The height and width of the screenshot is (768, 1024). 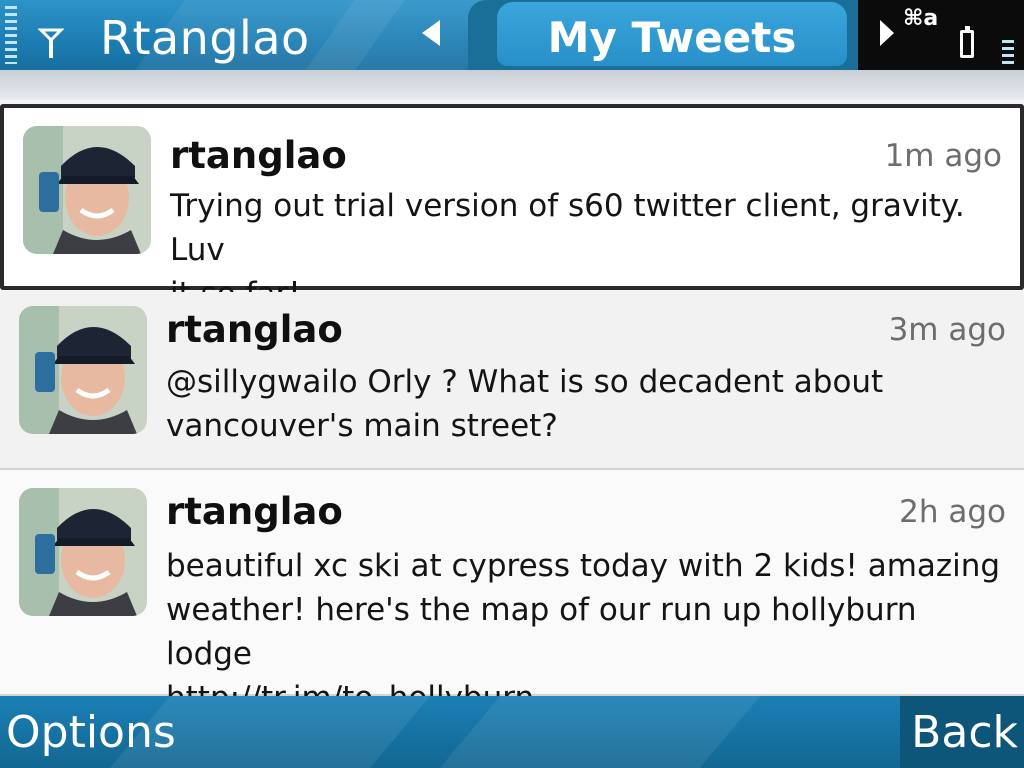 What do you see at coordinates (964, 733) in the screenshot?
I see `back-softkey: Back` at bounding box center [964, 733].